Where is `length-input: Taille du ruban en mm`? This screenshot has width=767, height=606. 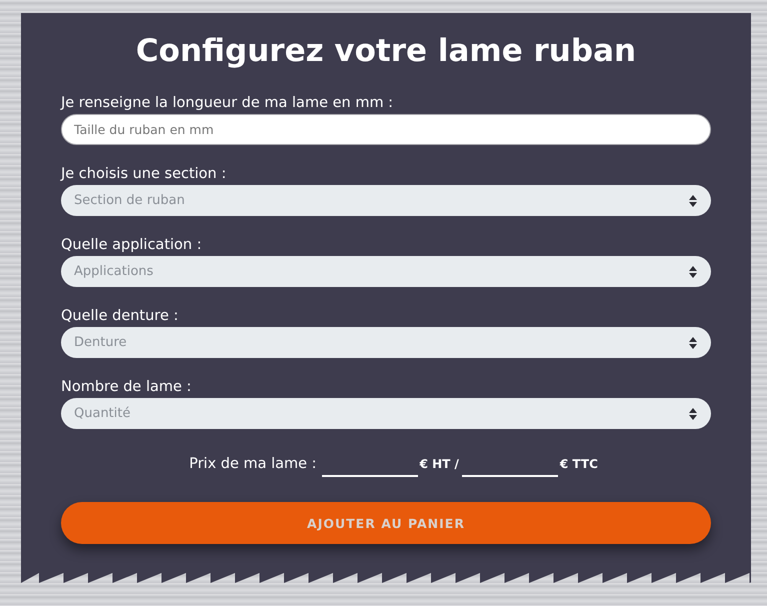 length-input: Taille du ruban en mm is located at coordinates (386, 129).